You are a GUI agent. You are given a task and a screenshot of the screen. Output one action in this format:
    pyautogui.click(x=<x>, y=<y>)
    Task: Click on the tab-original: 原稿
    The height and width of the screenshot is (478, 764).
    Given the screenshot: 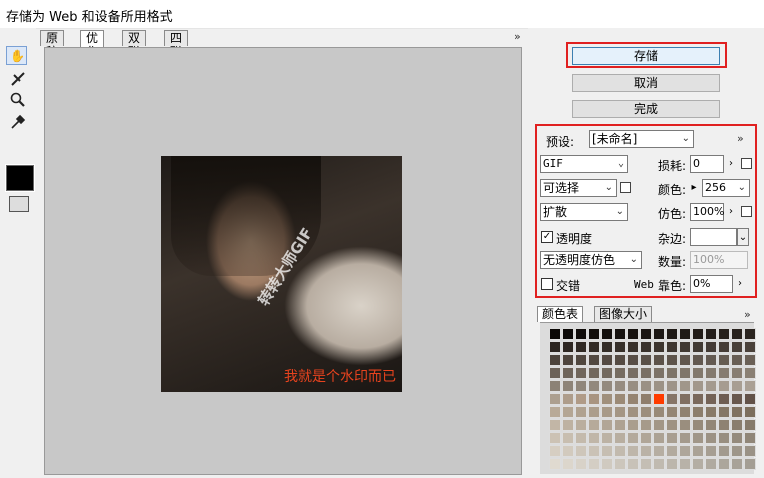 What is the action you would take?
    pyautogui.click(x=52, y=44)
    